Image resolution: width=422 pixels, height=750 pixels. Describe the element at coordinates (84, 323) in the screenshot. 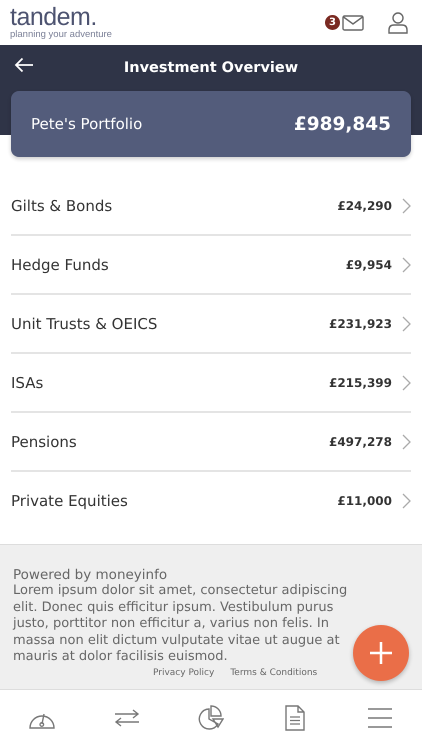

I see `holding-name: Unit Trusts & OEICS` at that location.